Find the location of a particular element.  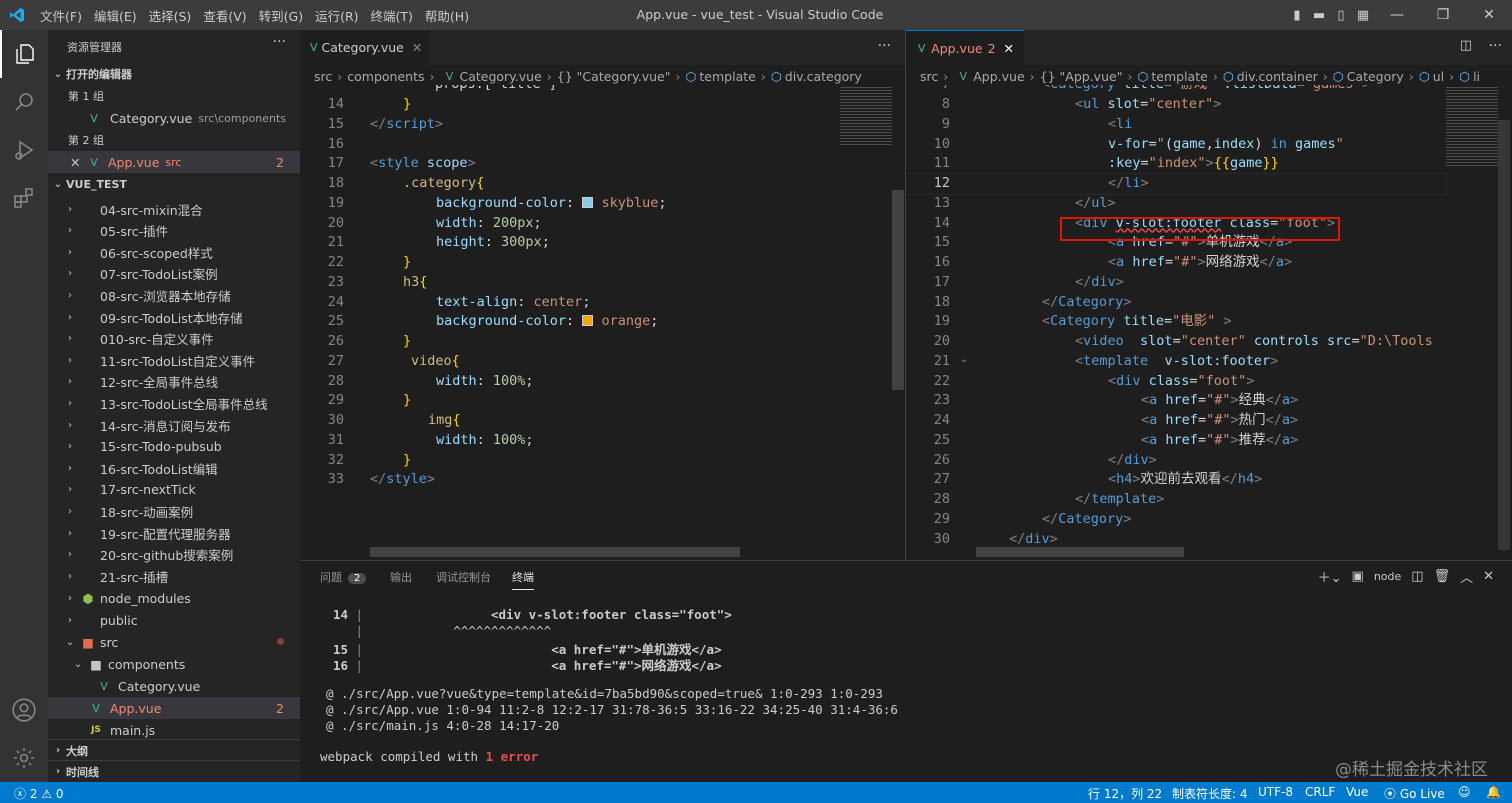

toggle-secondary-sidebar-icon: ▯ is located at coordinates (1341, 15).